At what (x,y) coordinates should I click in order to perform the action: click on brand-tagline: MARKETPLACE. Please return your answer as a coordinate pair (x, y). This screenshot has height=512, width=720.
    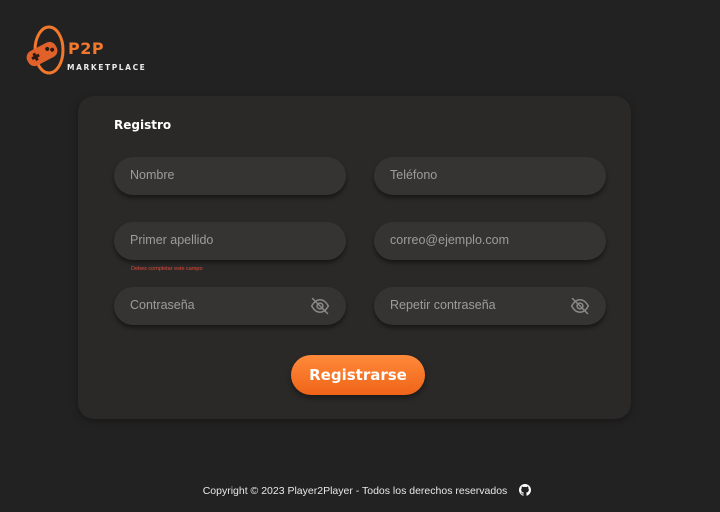
    Looking at the image, I should click on (107, 67).